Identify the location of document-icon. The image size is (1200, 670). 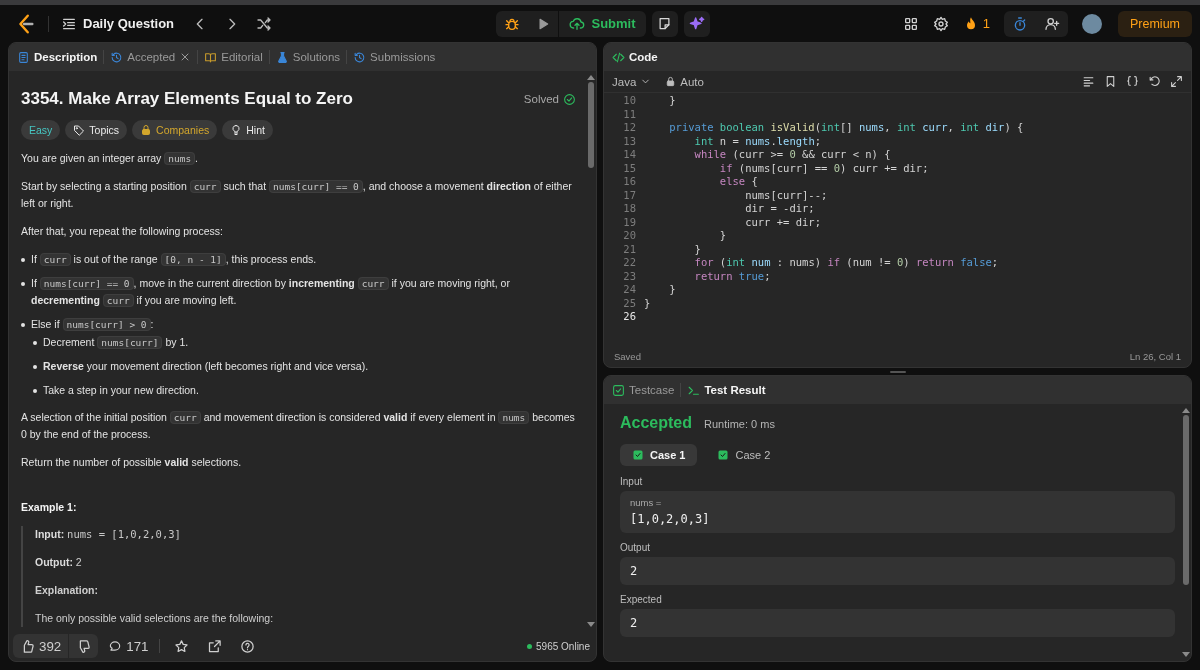
(23, 57).